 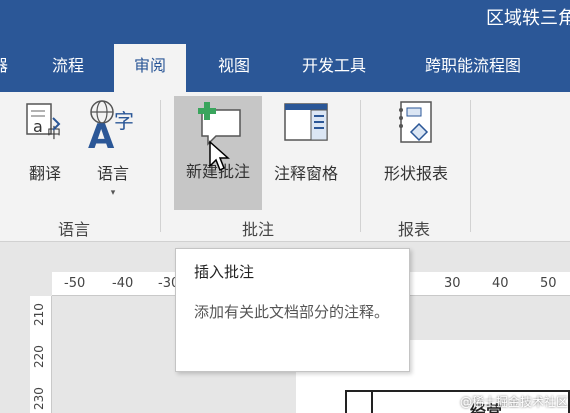 What do you see at coordinates (150, 68) in the screenshot?
I see `tab-review: 审阅` at bounding box center [150, 68].